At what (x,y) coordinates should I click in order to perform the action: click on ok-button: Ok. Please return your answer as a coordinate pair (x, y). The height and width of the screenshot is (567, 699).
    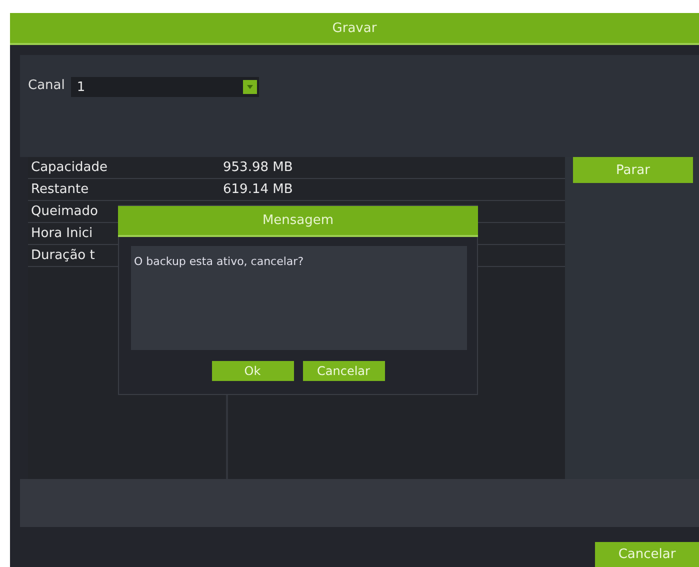
    Looking at the image, I should click on (253, 371).